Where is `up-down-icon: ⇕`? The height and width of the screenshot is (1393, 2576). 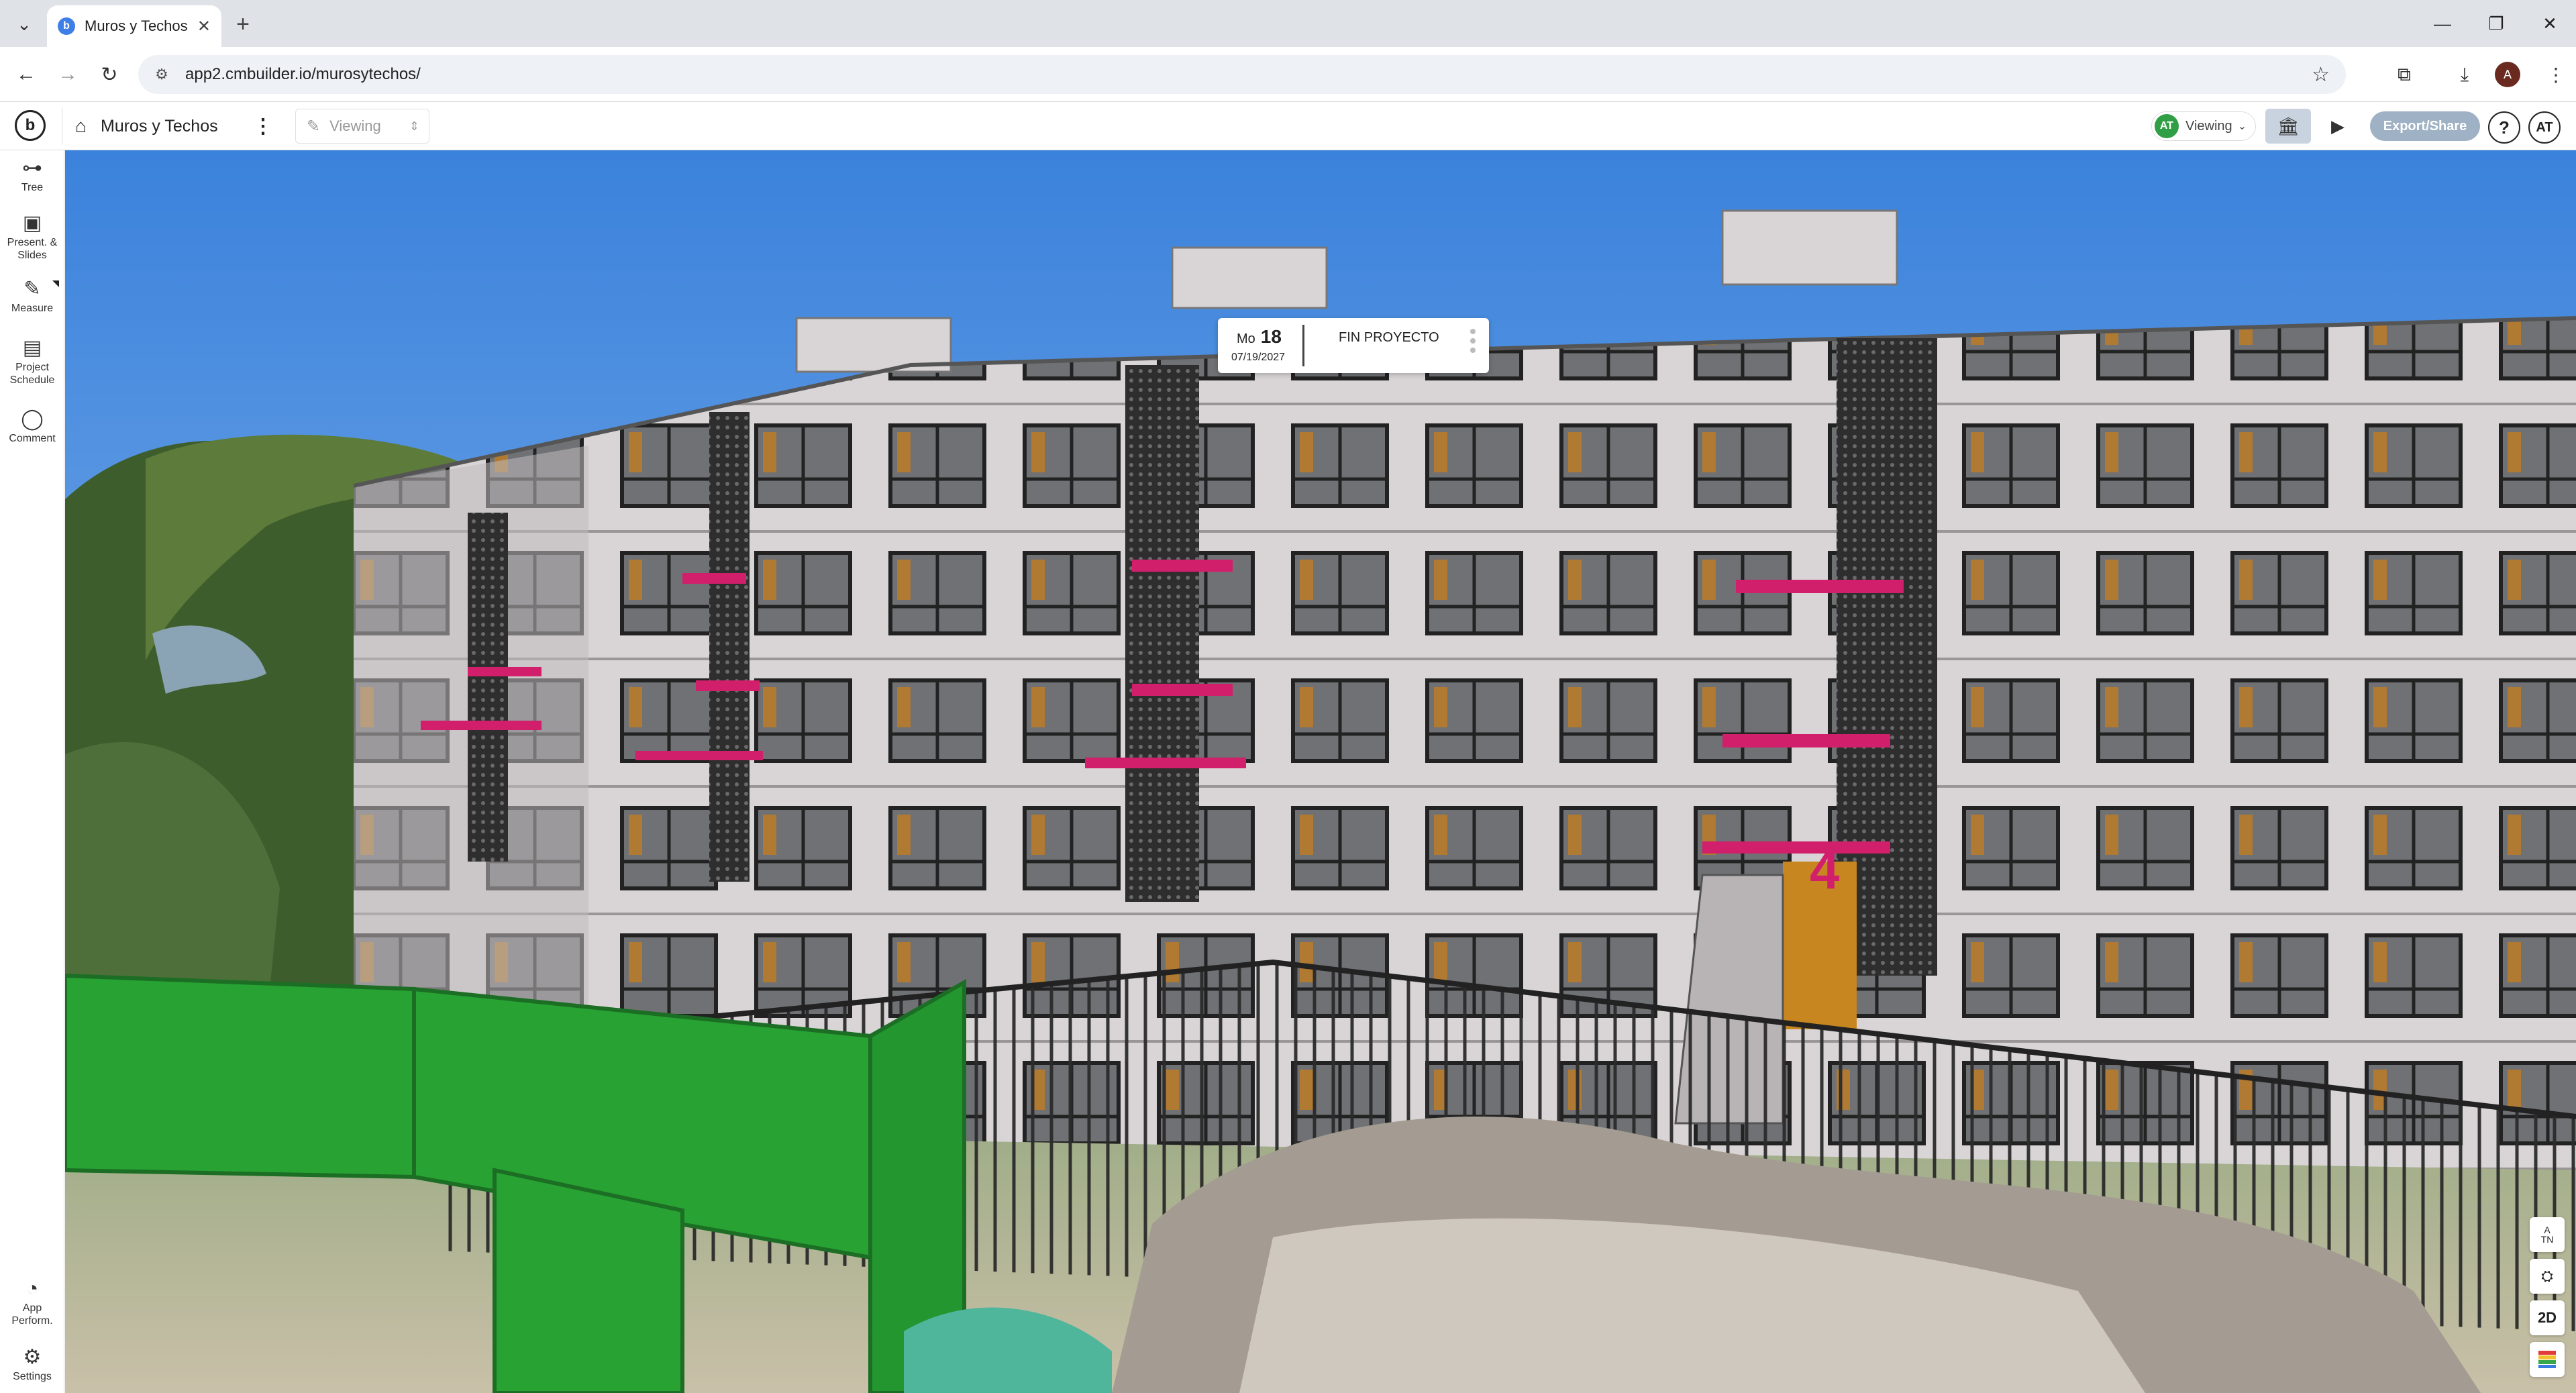
up-down-icon: ⇕ is located at coordinates (414, 126).